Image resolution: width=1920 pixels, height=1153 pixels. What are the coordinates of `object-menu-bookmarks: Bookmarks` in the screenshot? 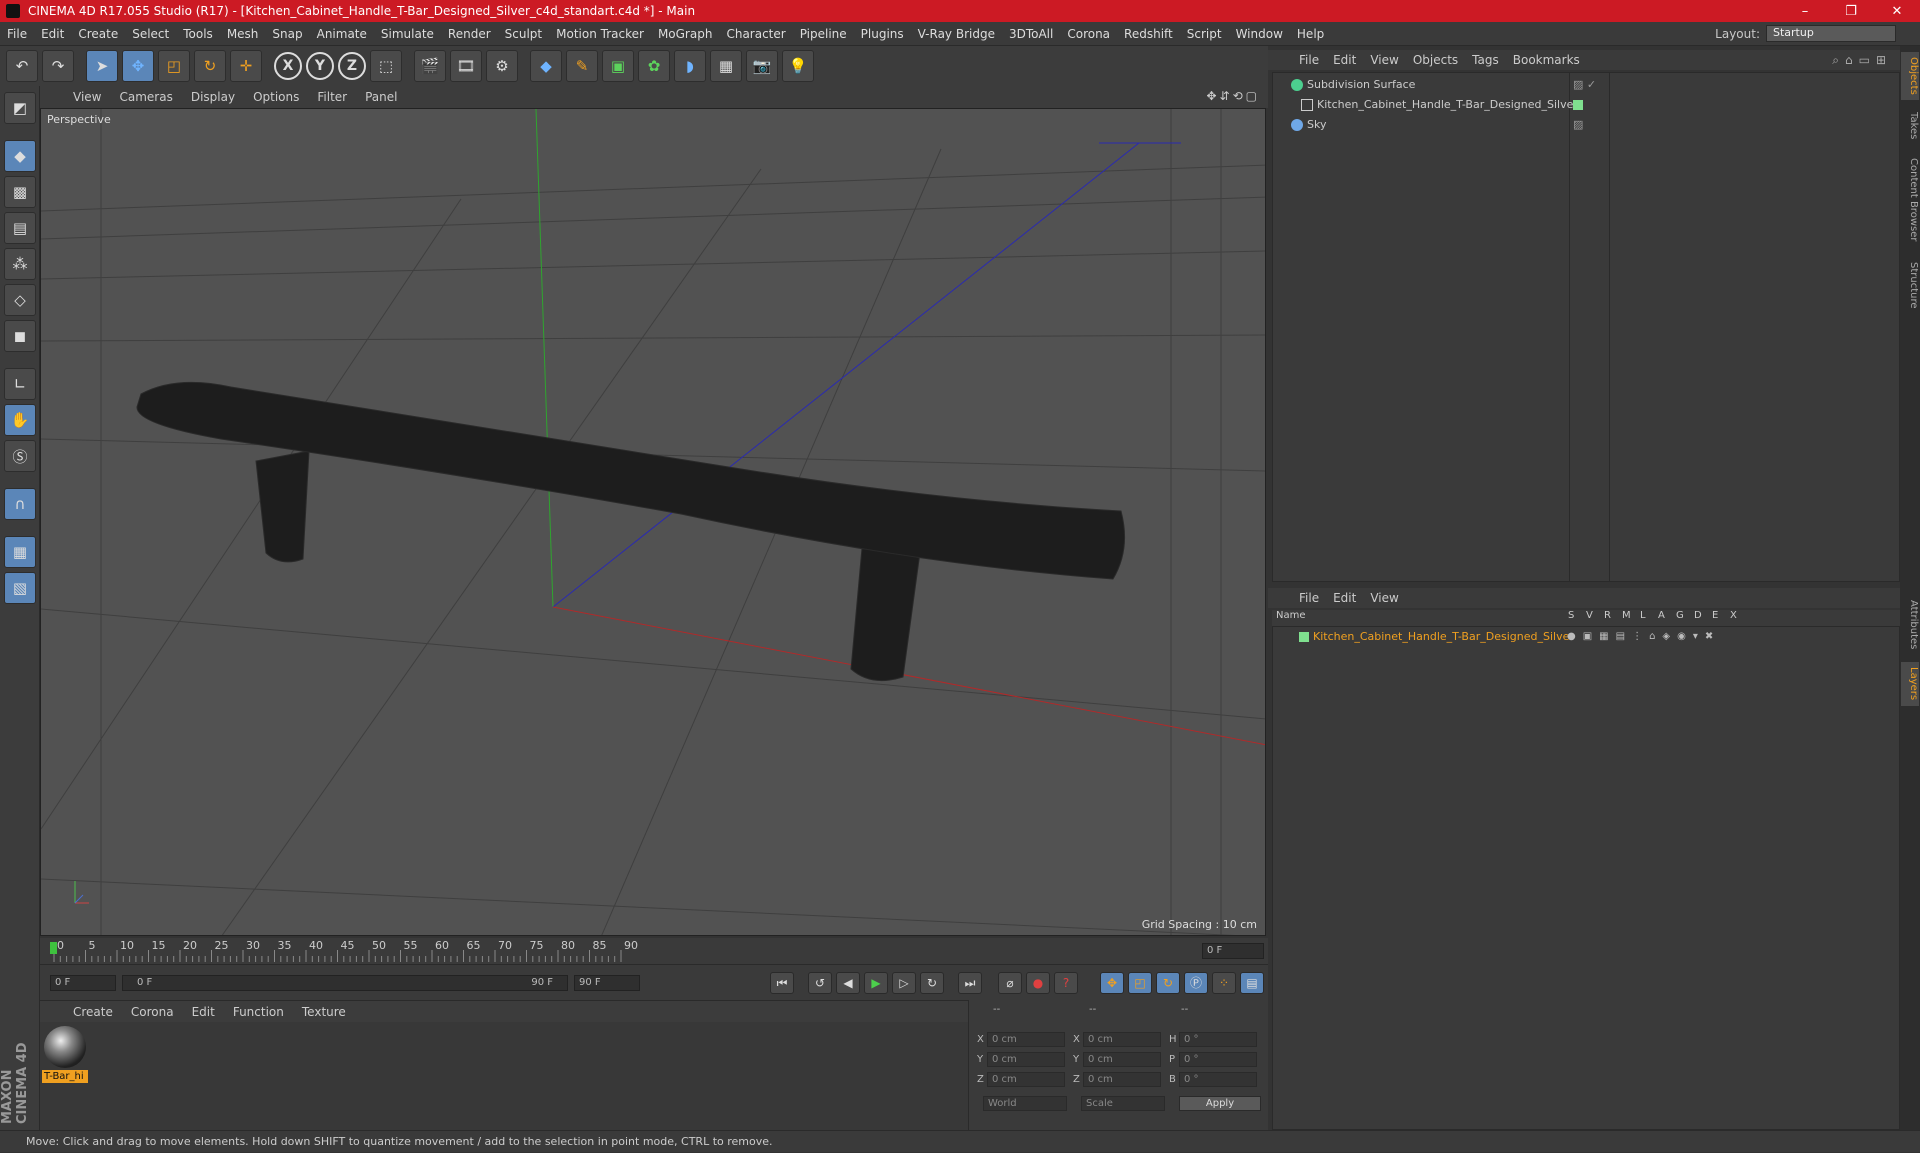 It's located at (1546, 60).